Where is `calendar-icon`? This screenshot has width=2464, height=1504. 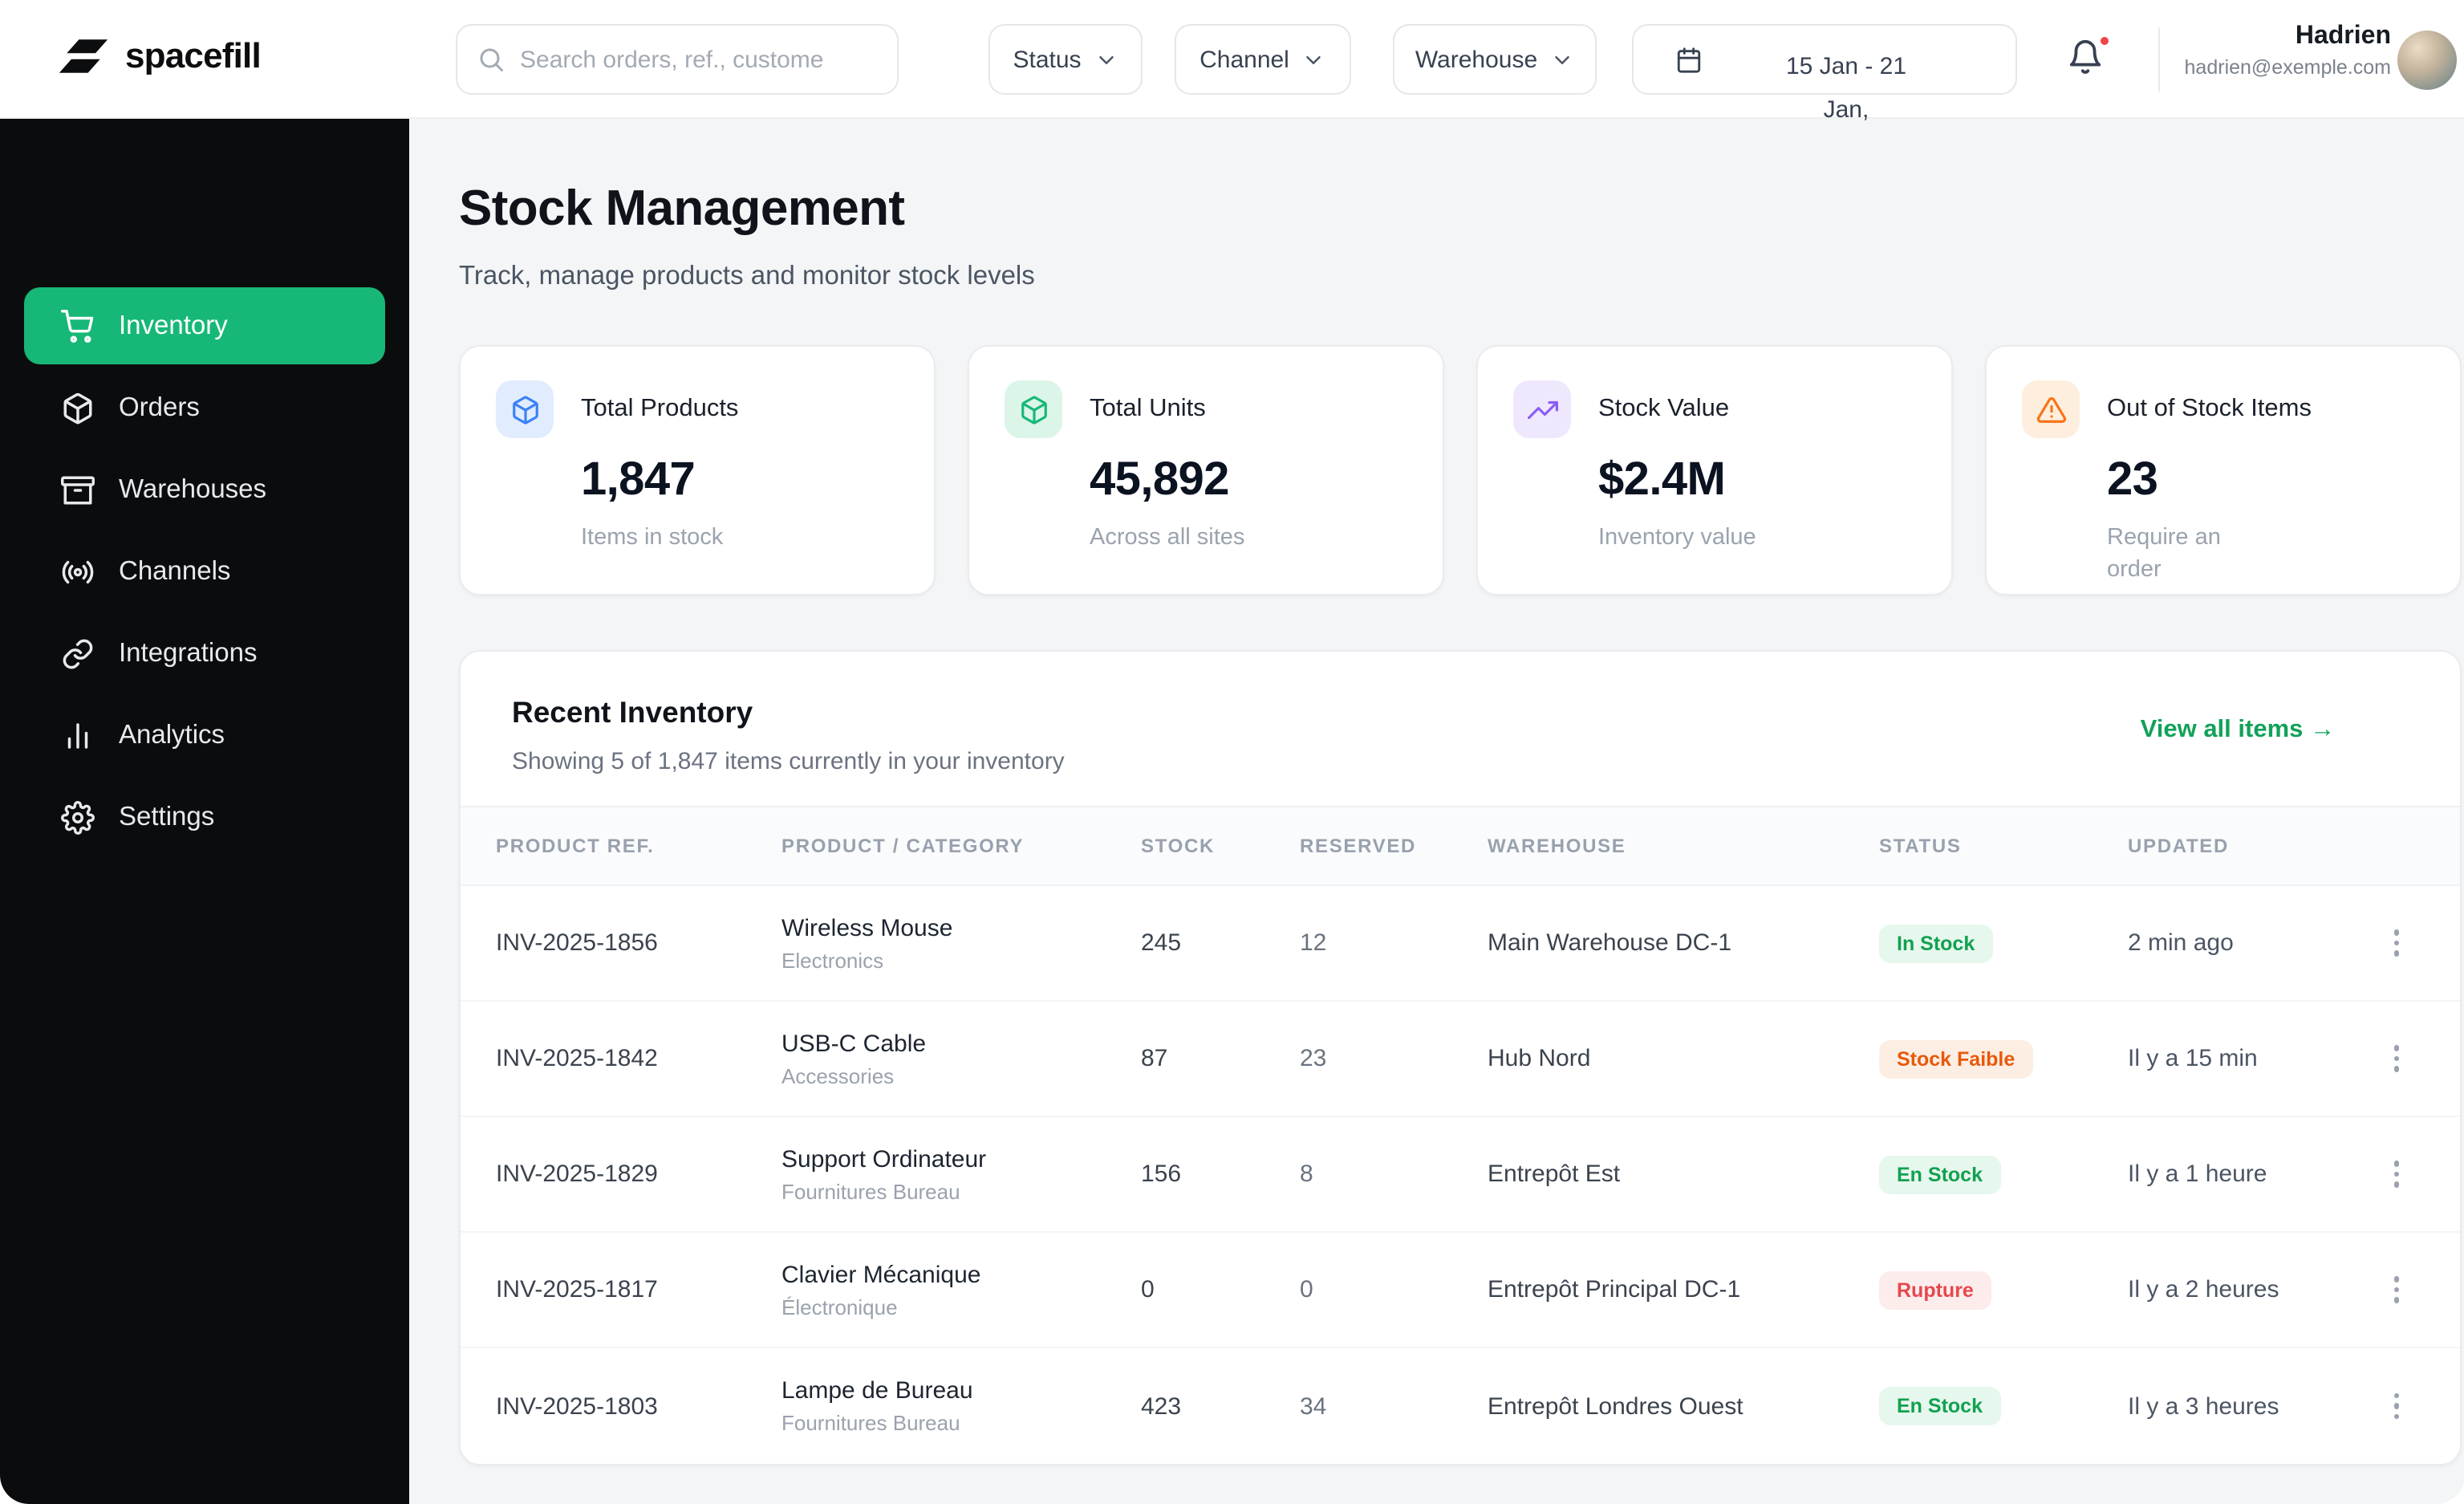 calendar-icon is located at coordinates (1689, 60).